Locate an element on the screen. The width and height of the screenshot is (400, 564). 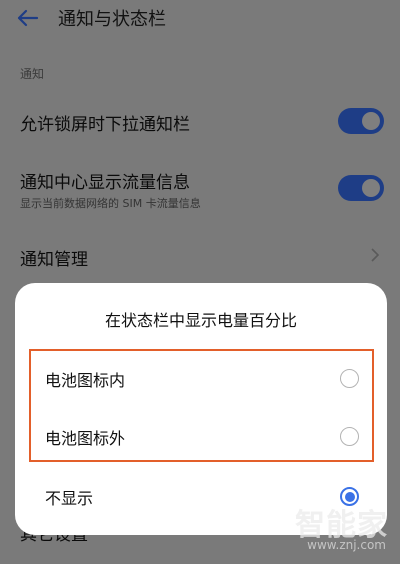
watermark: 智能家 www.znj.com is located at coordinates (333, 530).